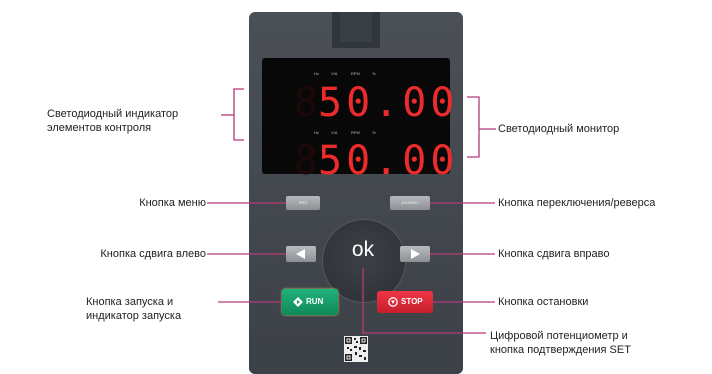  Describe the element at coordinates (559, 336) in the screenshot. I see `label-potentiometer-1: Цифровой потенциометр и` at that location.